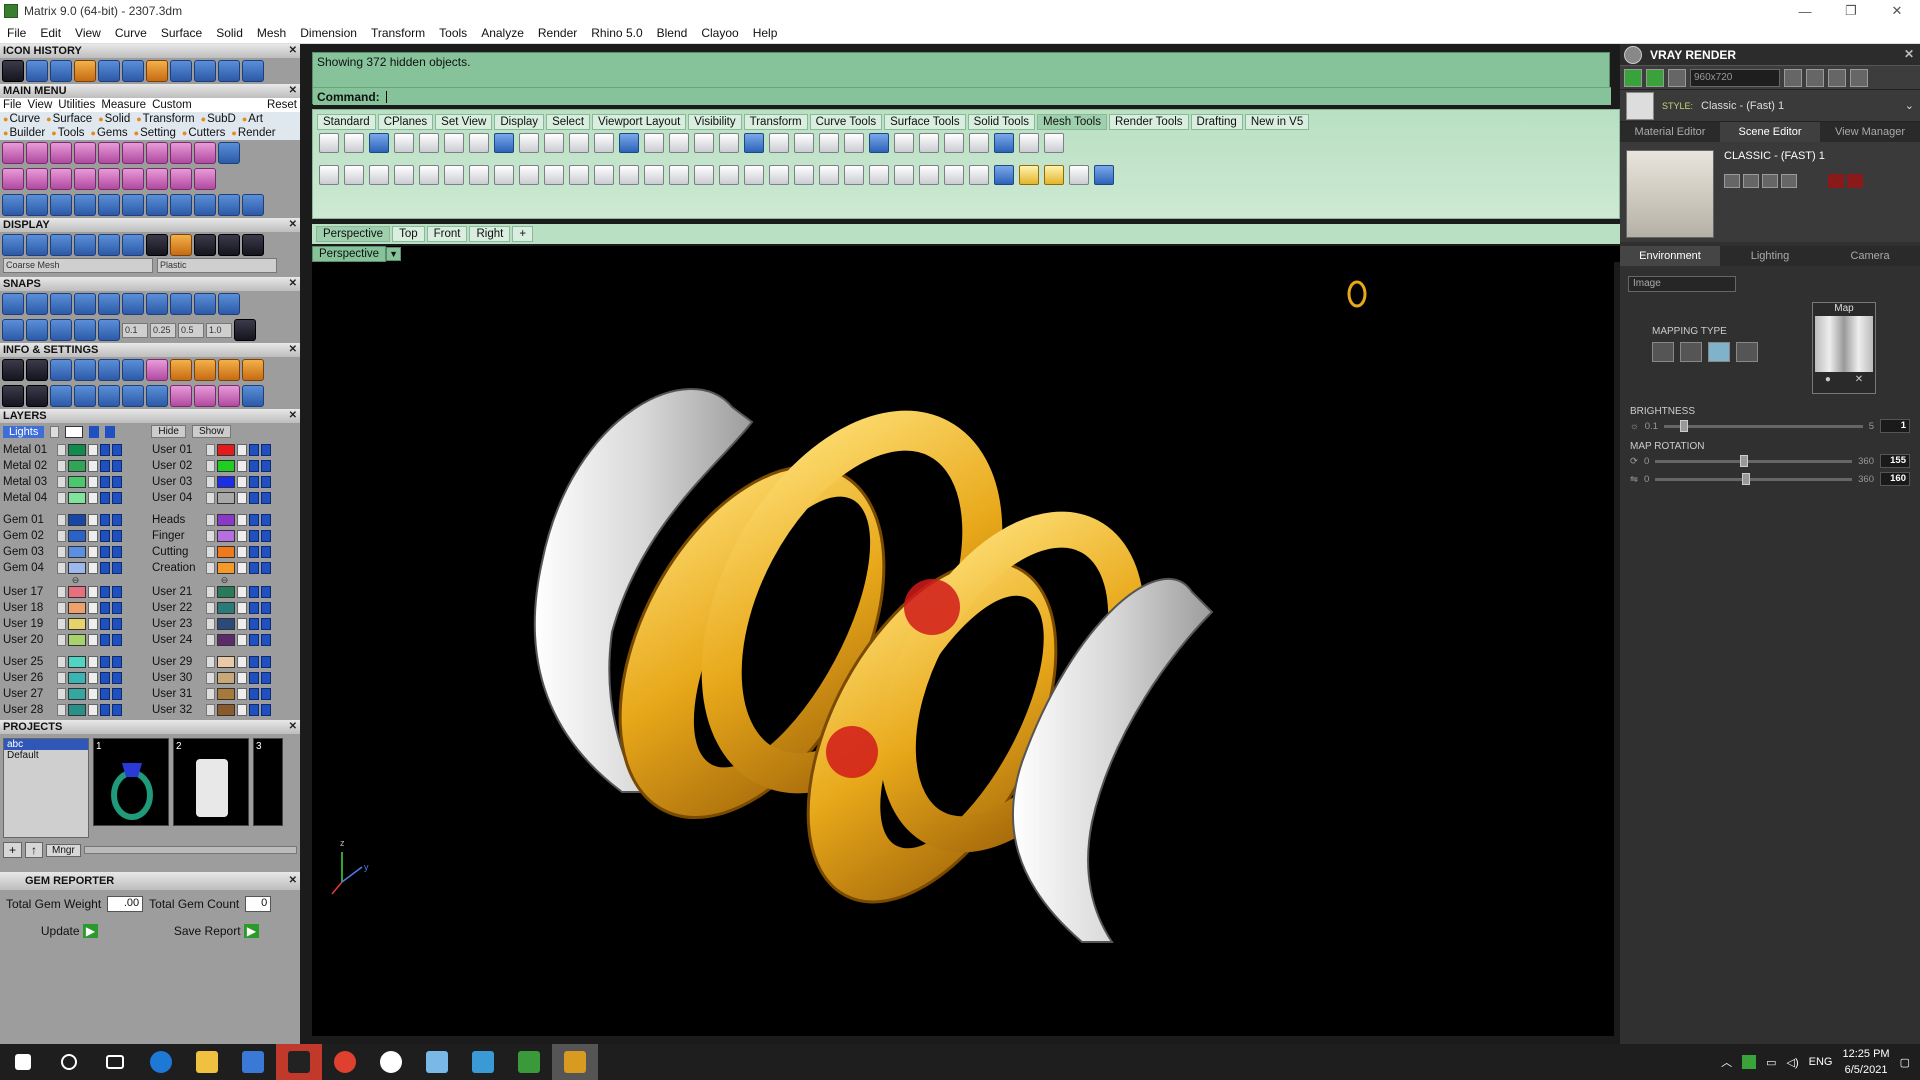 This screenshot has height=1080, width=1920. I want to click on torus-icon, so click(85, 179).